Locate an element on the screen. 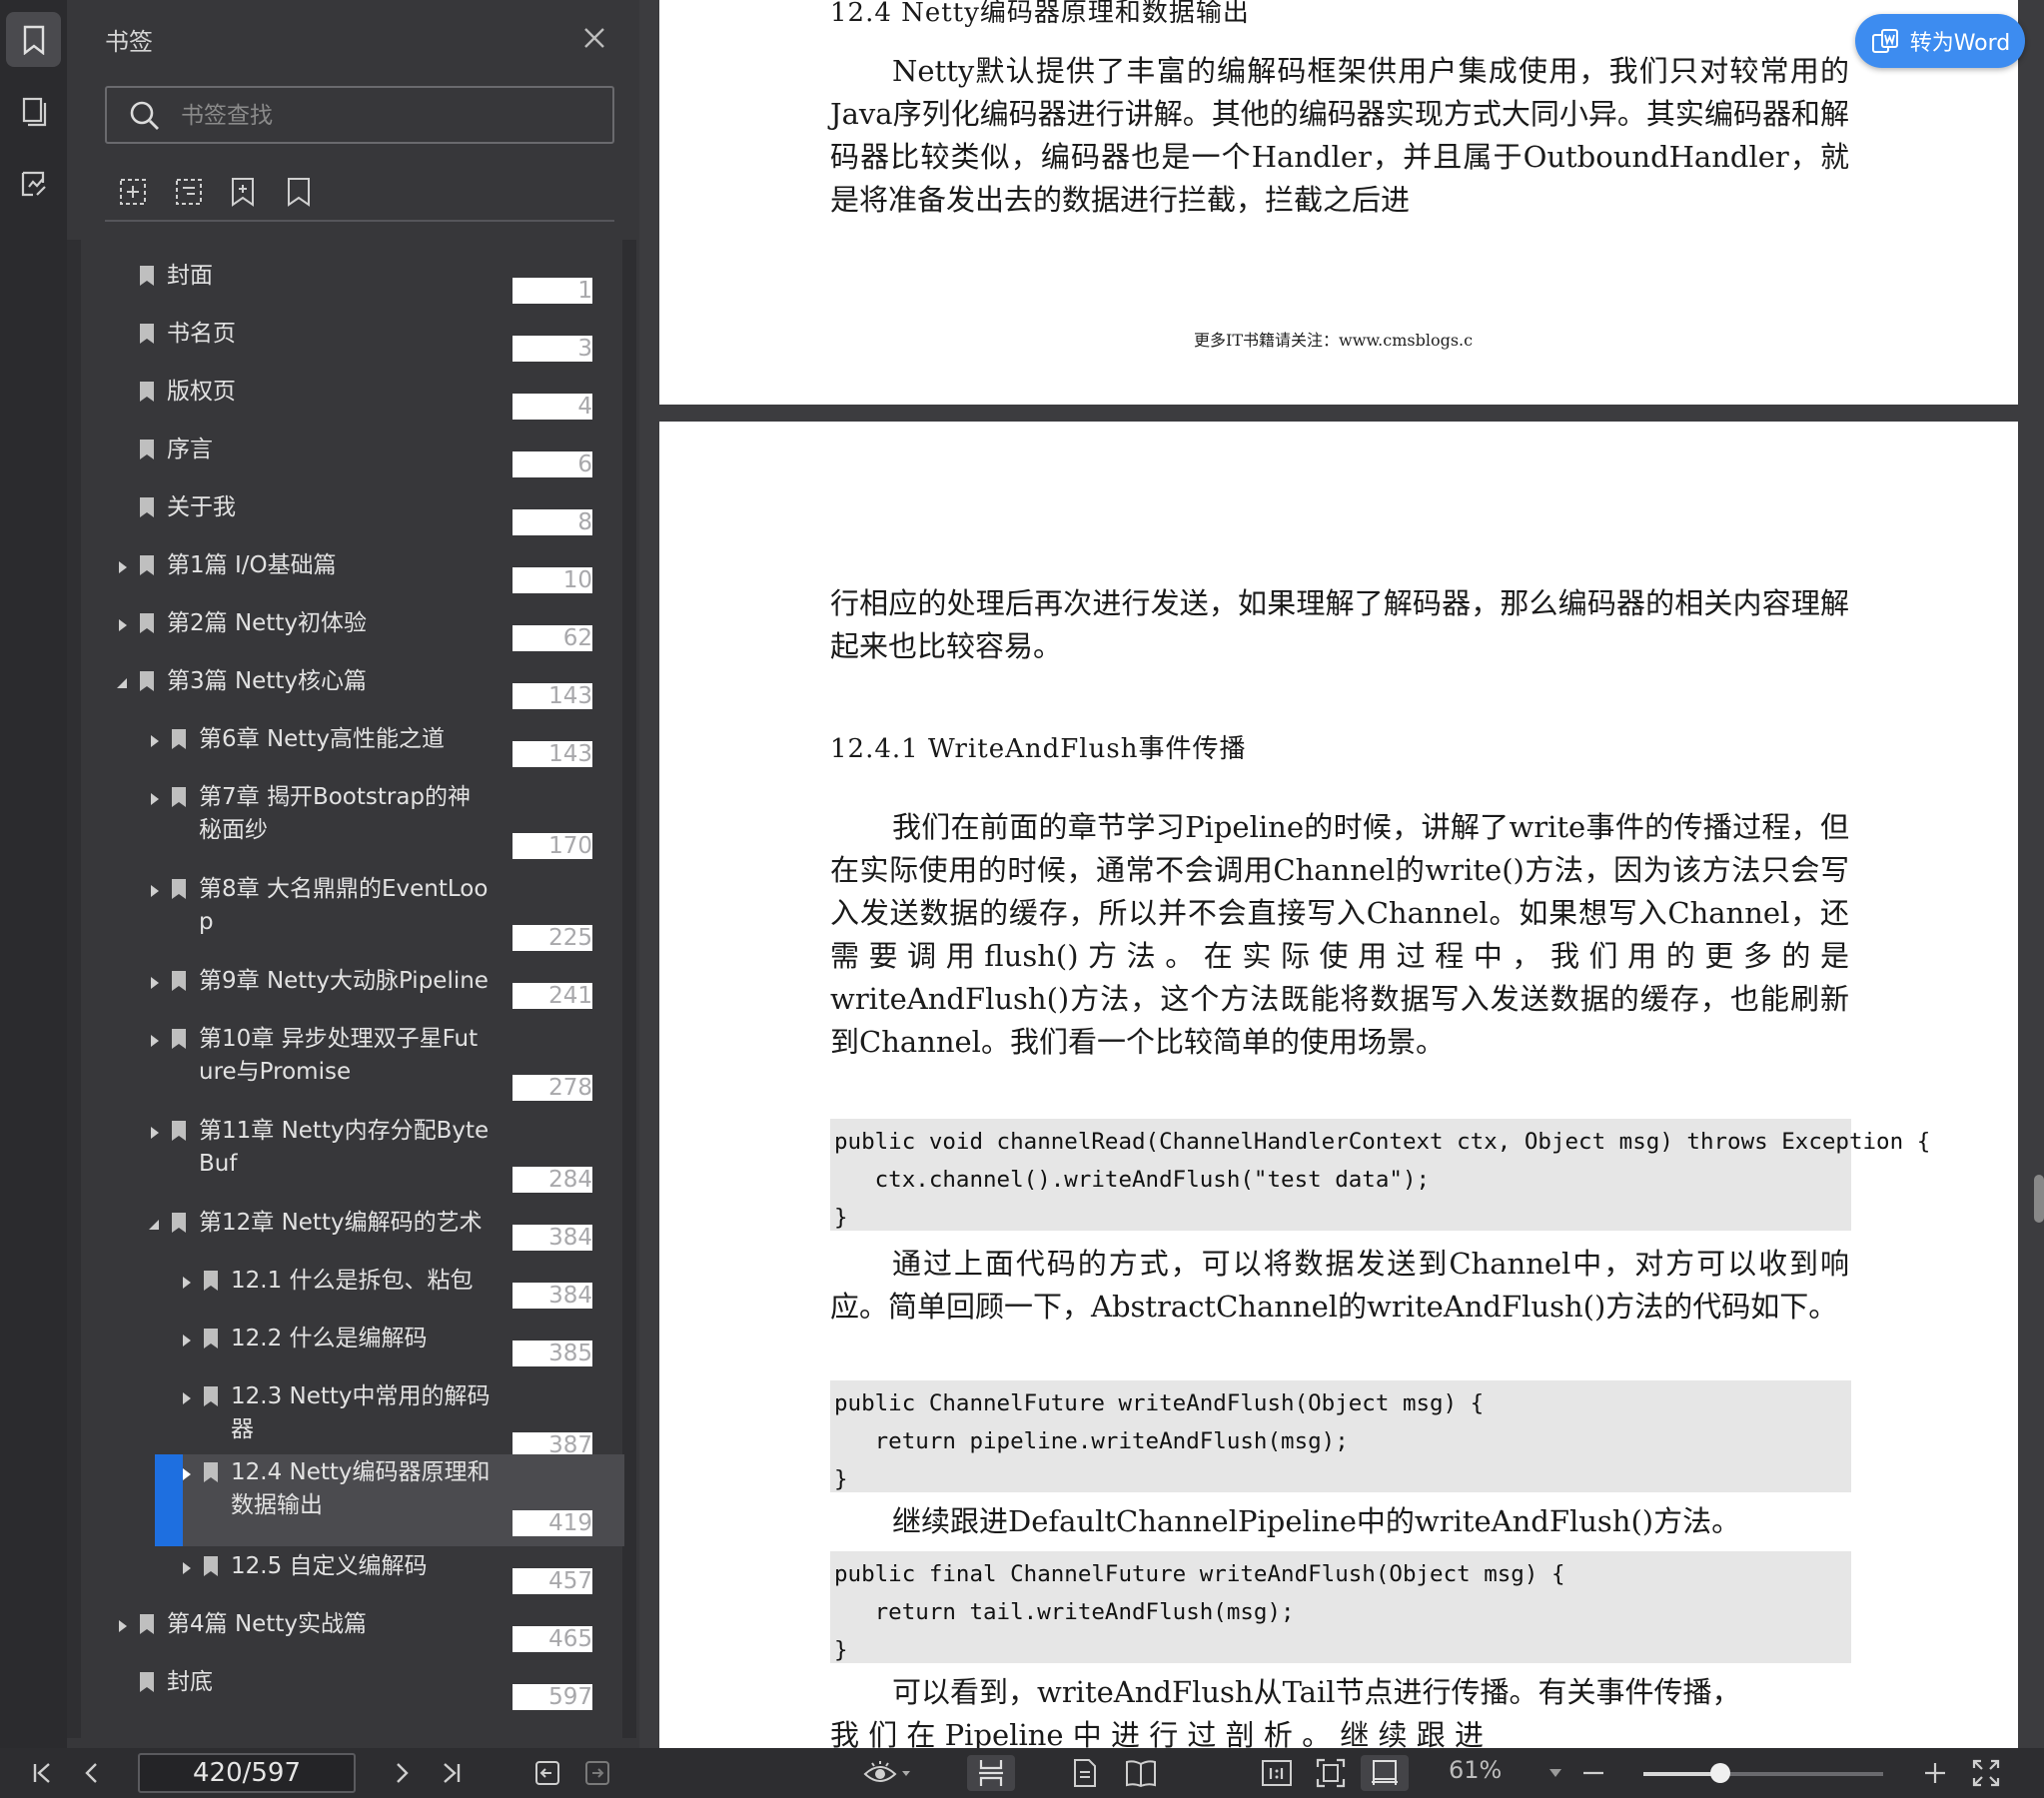 The image size is (2044, 1798). document-scrollbar-thumb is located at coordinates (2039, 1199).